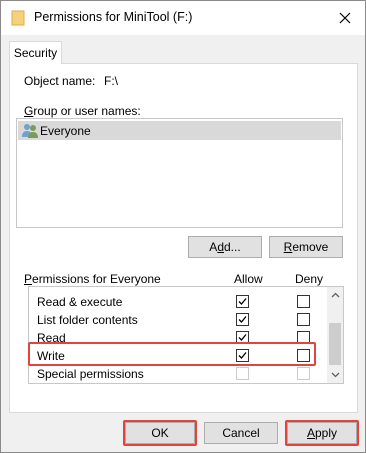 Image resolution: width=366 pixels, height=453 pixels. I want to click on write-row-highlight, so click(172, 354).